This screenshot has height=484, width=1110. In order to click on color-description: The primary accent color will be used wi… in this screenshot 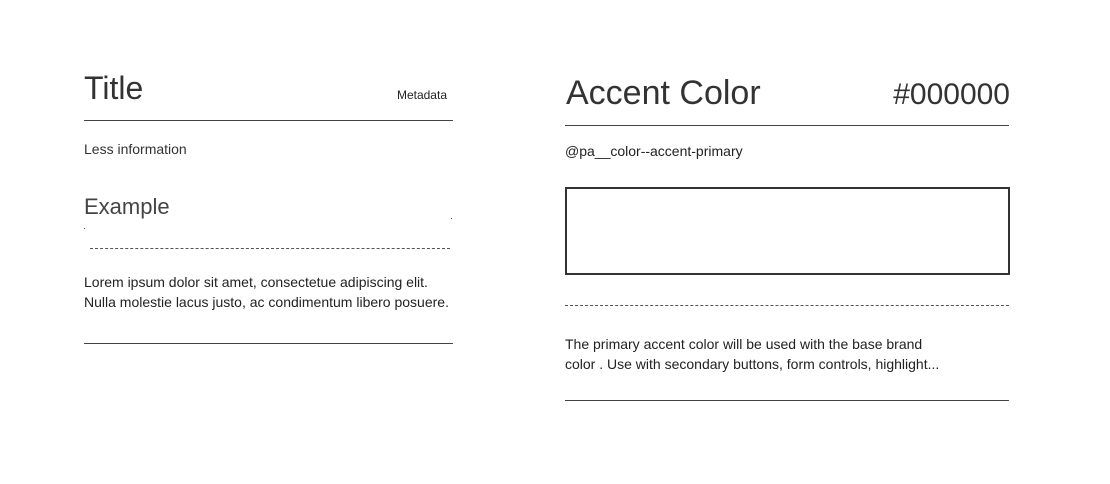, I will do `click(785, 354)`.